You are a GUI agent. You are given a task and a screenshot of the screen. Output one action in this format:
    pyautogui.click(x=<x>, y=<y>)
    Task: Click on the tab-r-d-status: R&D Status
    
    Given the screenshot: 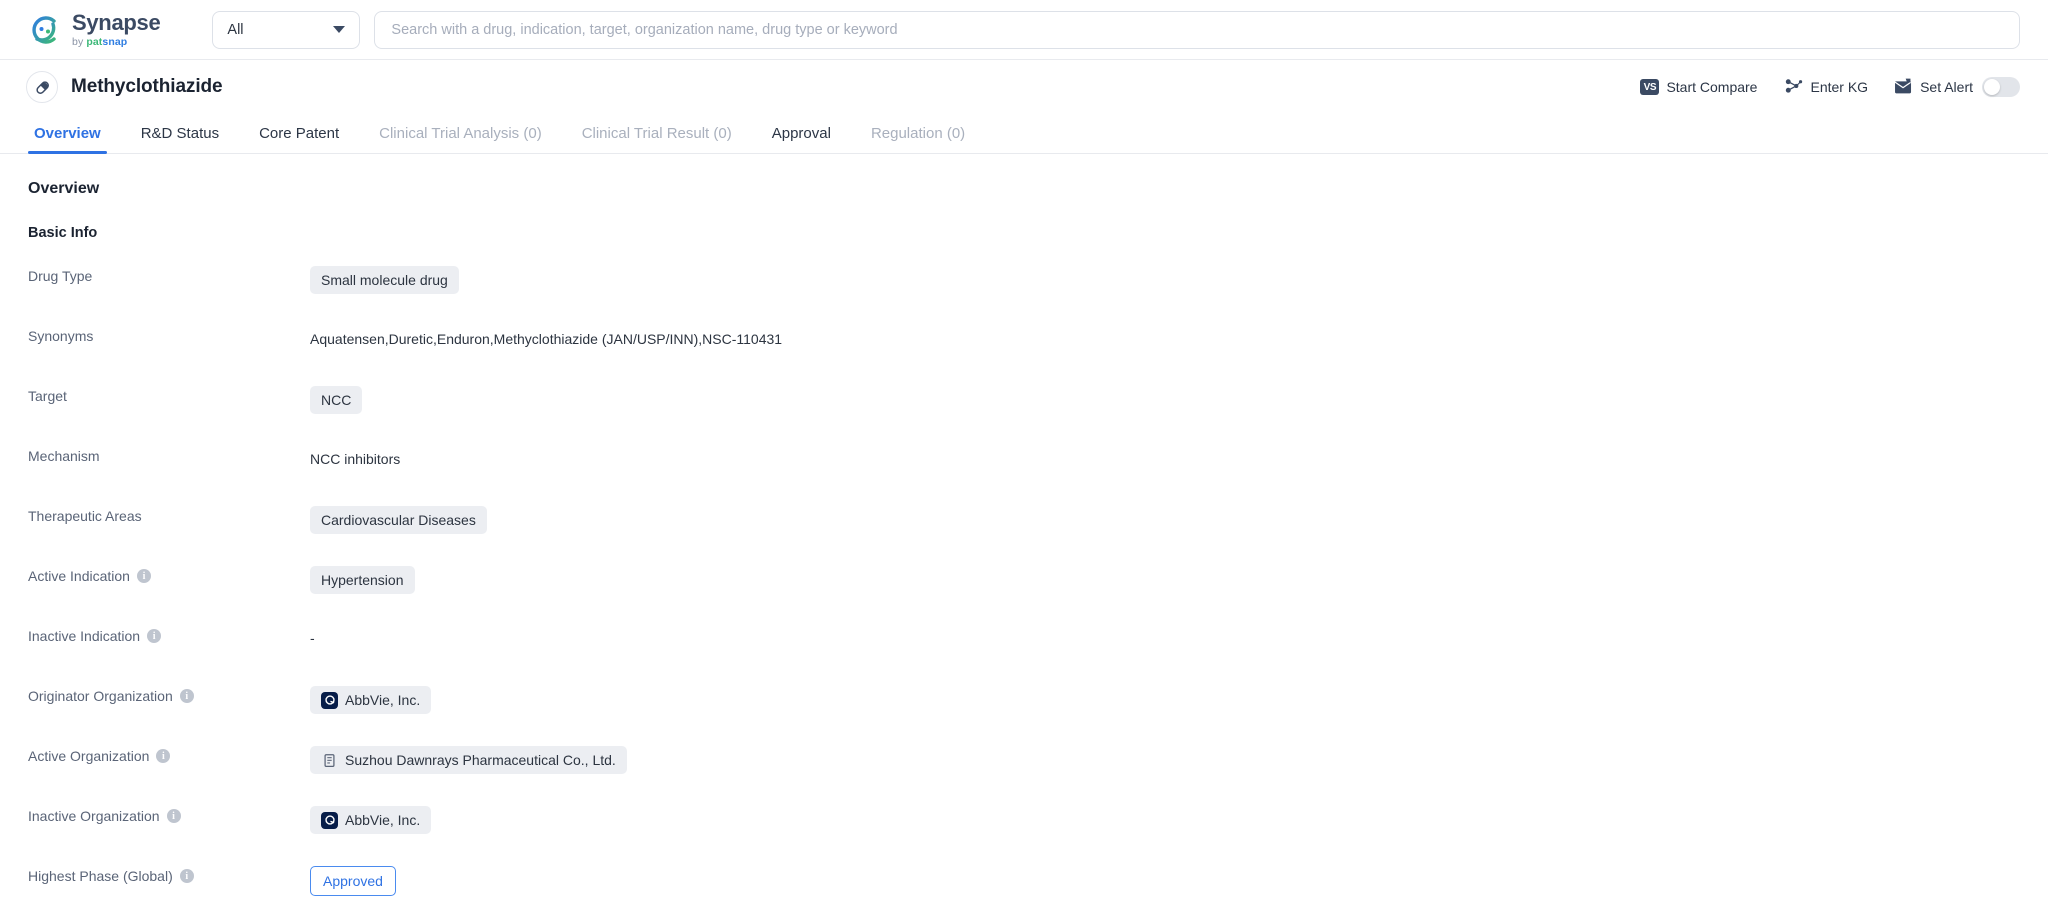 What is the action you would take?
    pyautogui.click(x=180, y=139)
    